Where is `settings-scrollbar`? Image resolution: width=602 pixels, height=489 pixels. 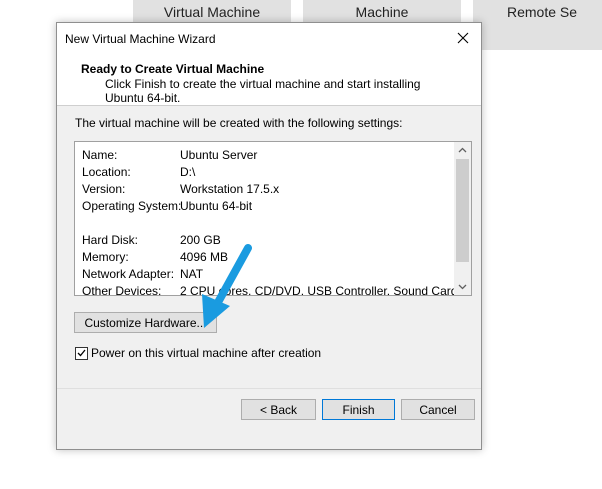 settings-scrollbar is located at coordinates (462, 218).